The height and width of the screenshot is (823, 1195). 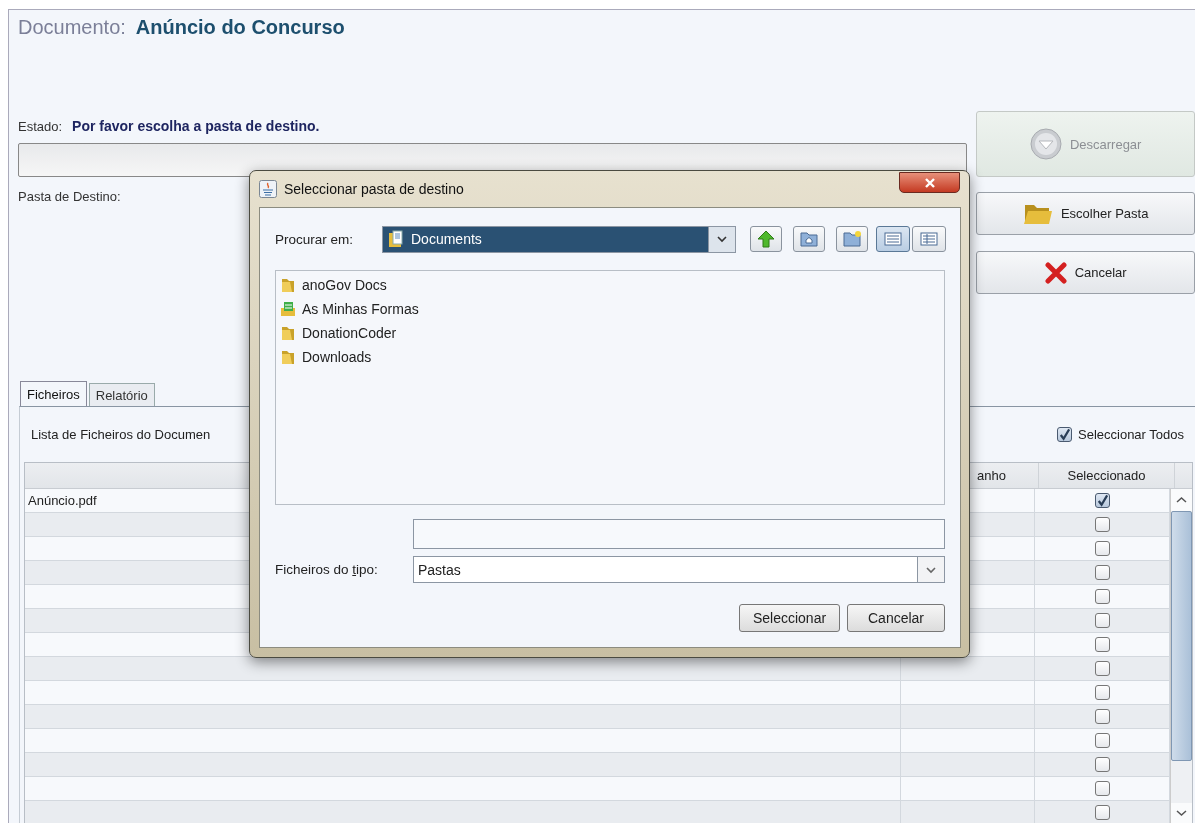 What do you see at coordinates (610, 285) in the screenshot?
I see `folder-item: anoGov Docs` at bounding box center [610, 285].